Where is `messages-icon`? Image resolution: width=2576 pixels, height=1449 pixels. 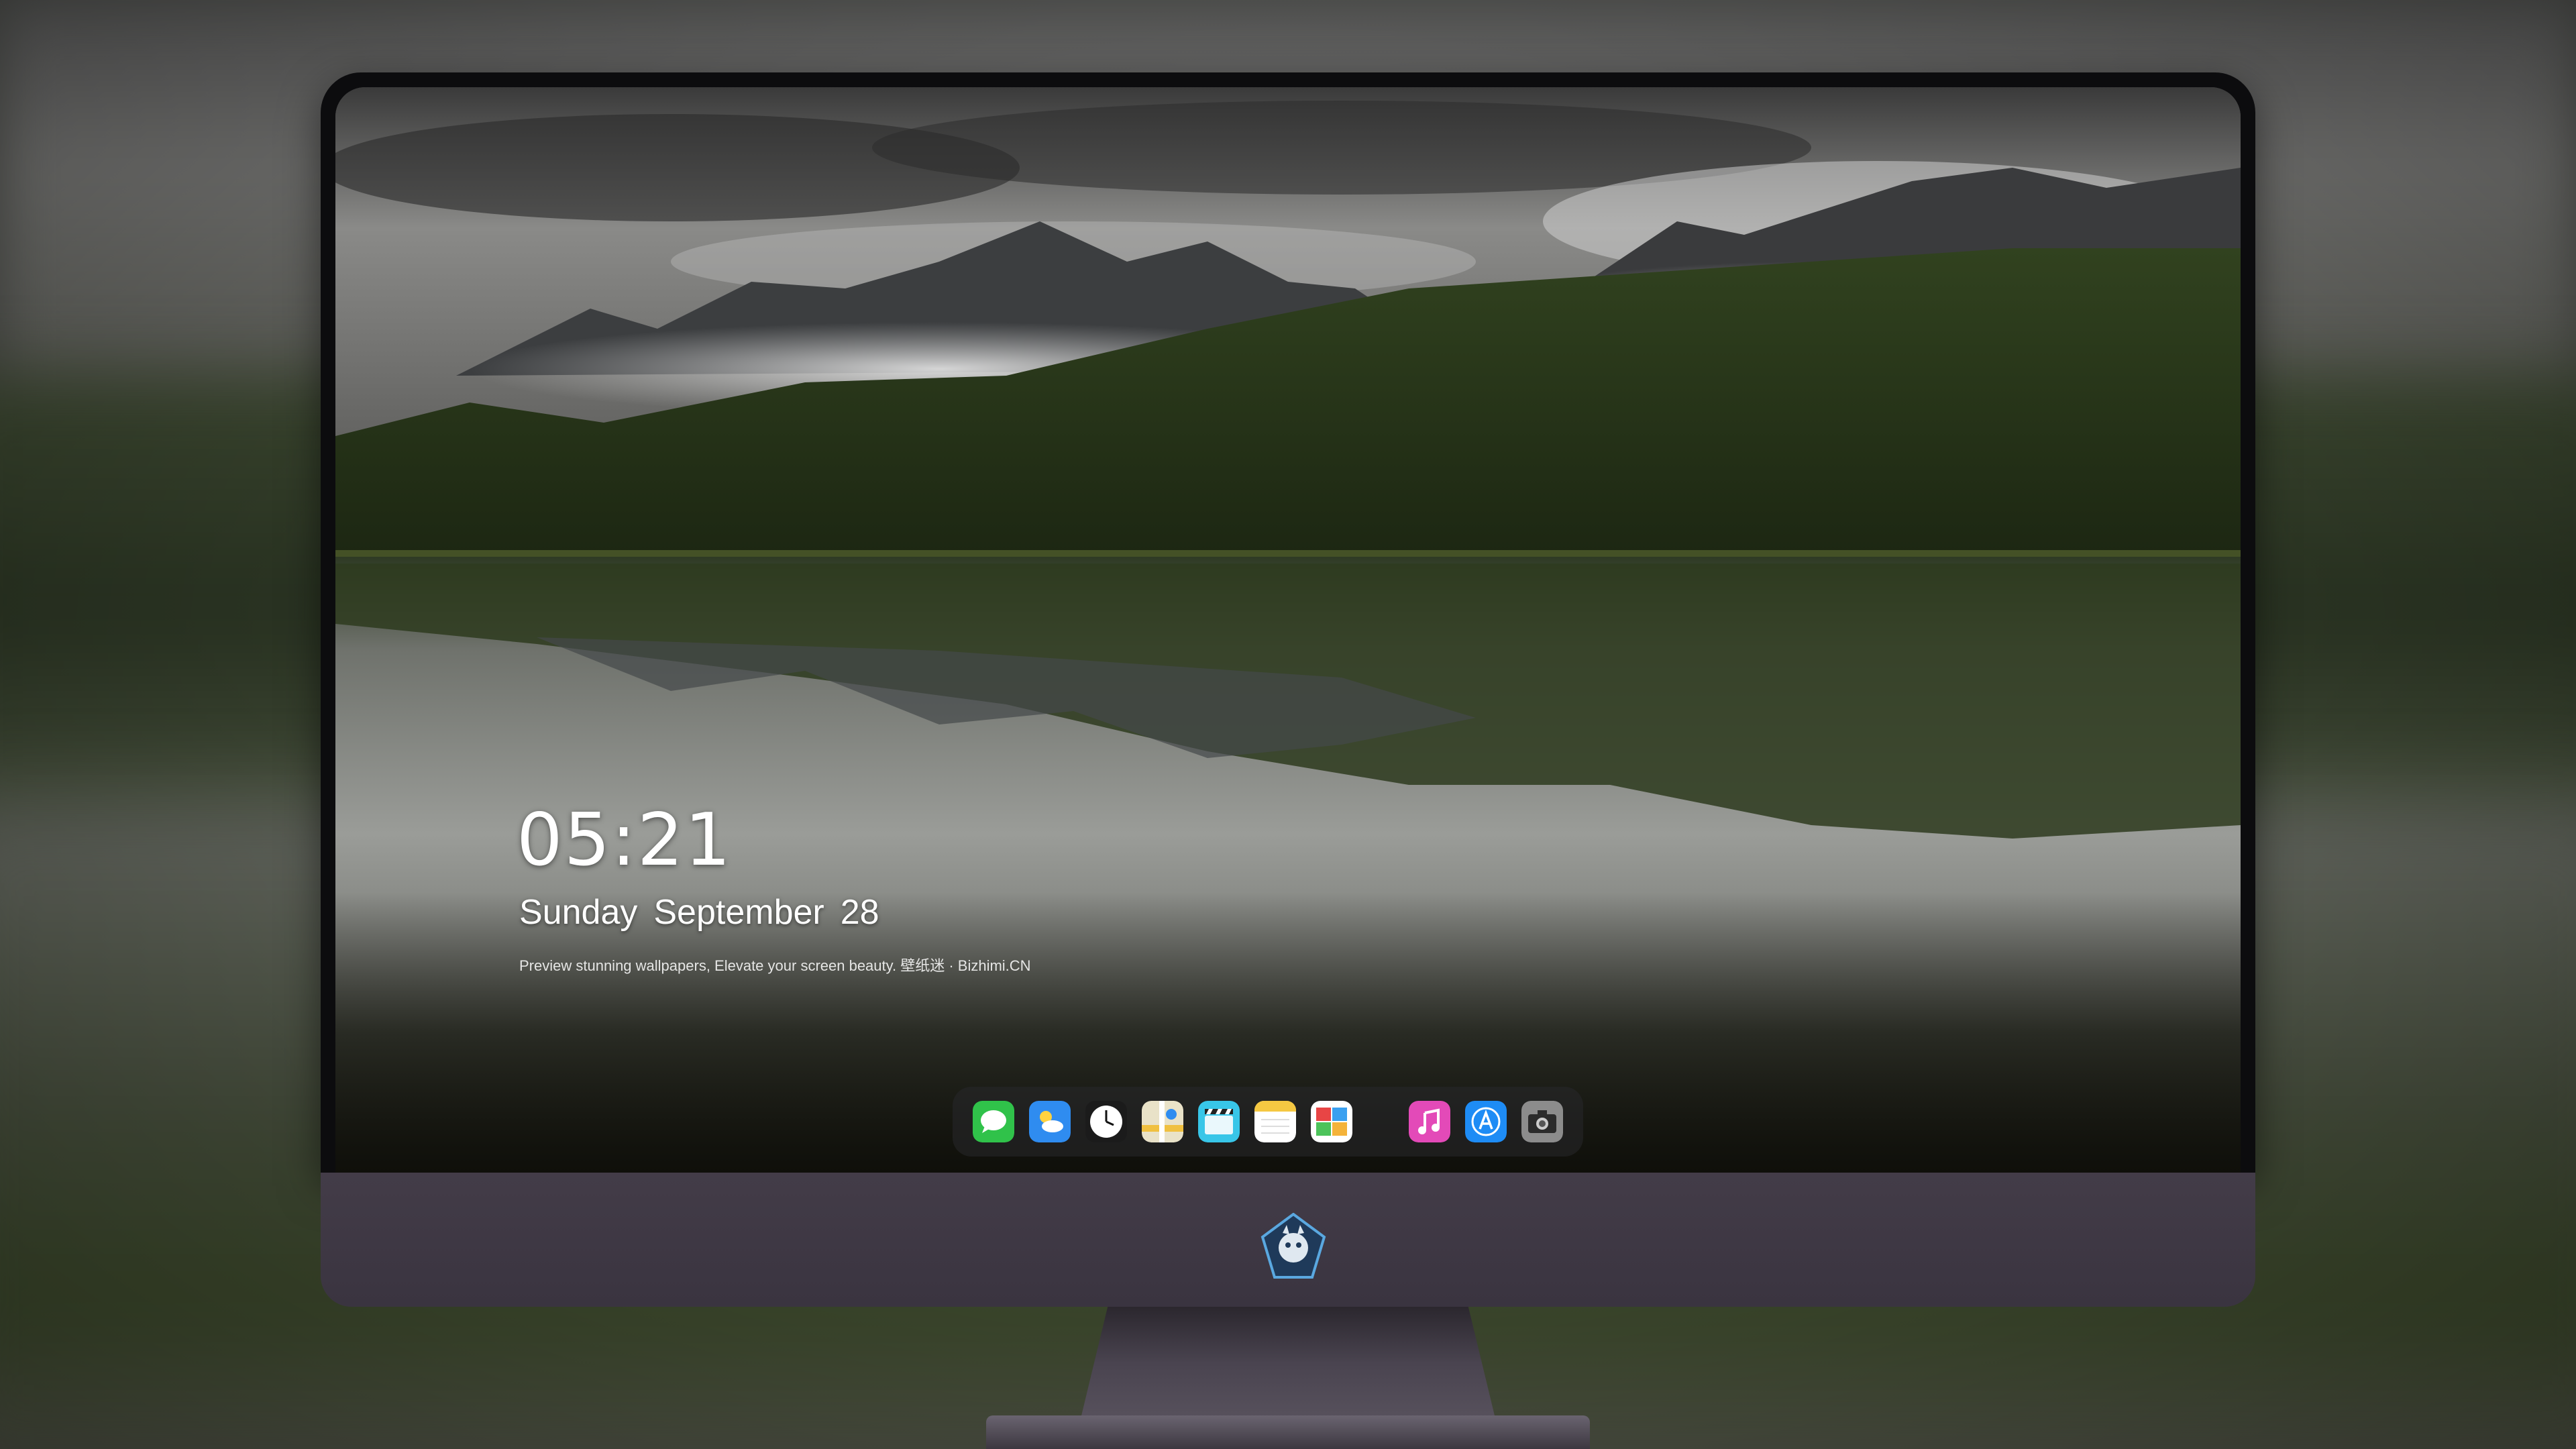
messages-icon is located at coordinates (993, 1121).